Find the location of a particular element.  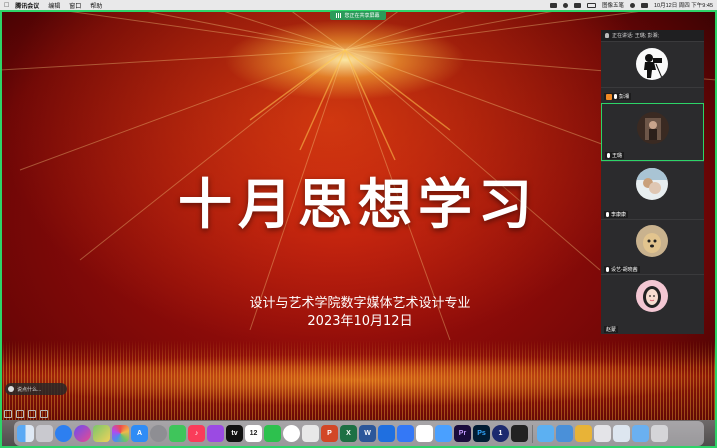

input-method-label: 图像五笔 is located at coordinates (613, 5).